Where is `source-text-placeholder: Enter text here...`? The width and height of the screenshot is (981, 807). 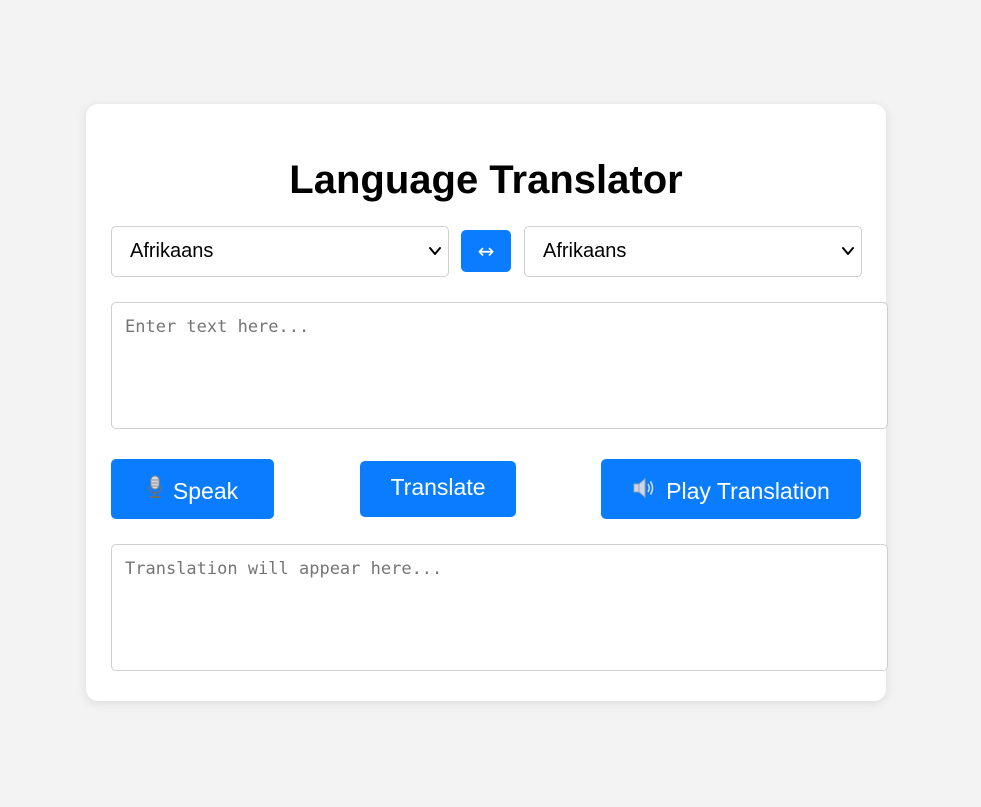 source-text-placeholder: Enter text here... is located at coordinates (217, 327).